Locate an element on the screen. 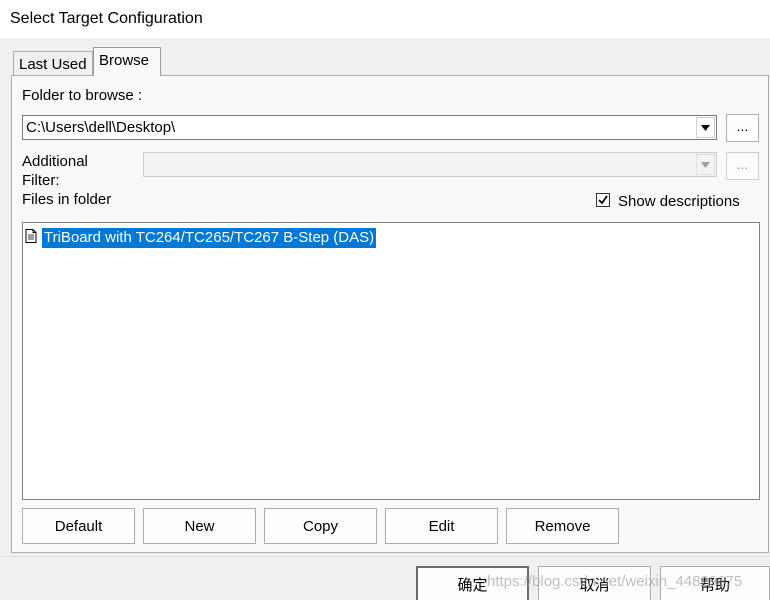 The image size is (770, 600). folder-path-value: C:\Users\dell\Desktop\ is located at coordinates (101, 127).